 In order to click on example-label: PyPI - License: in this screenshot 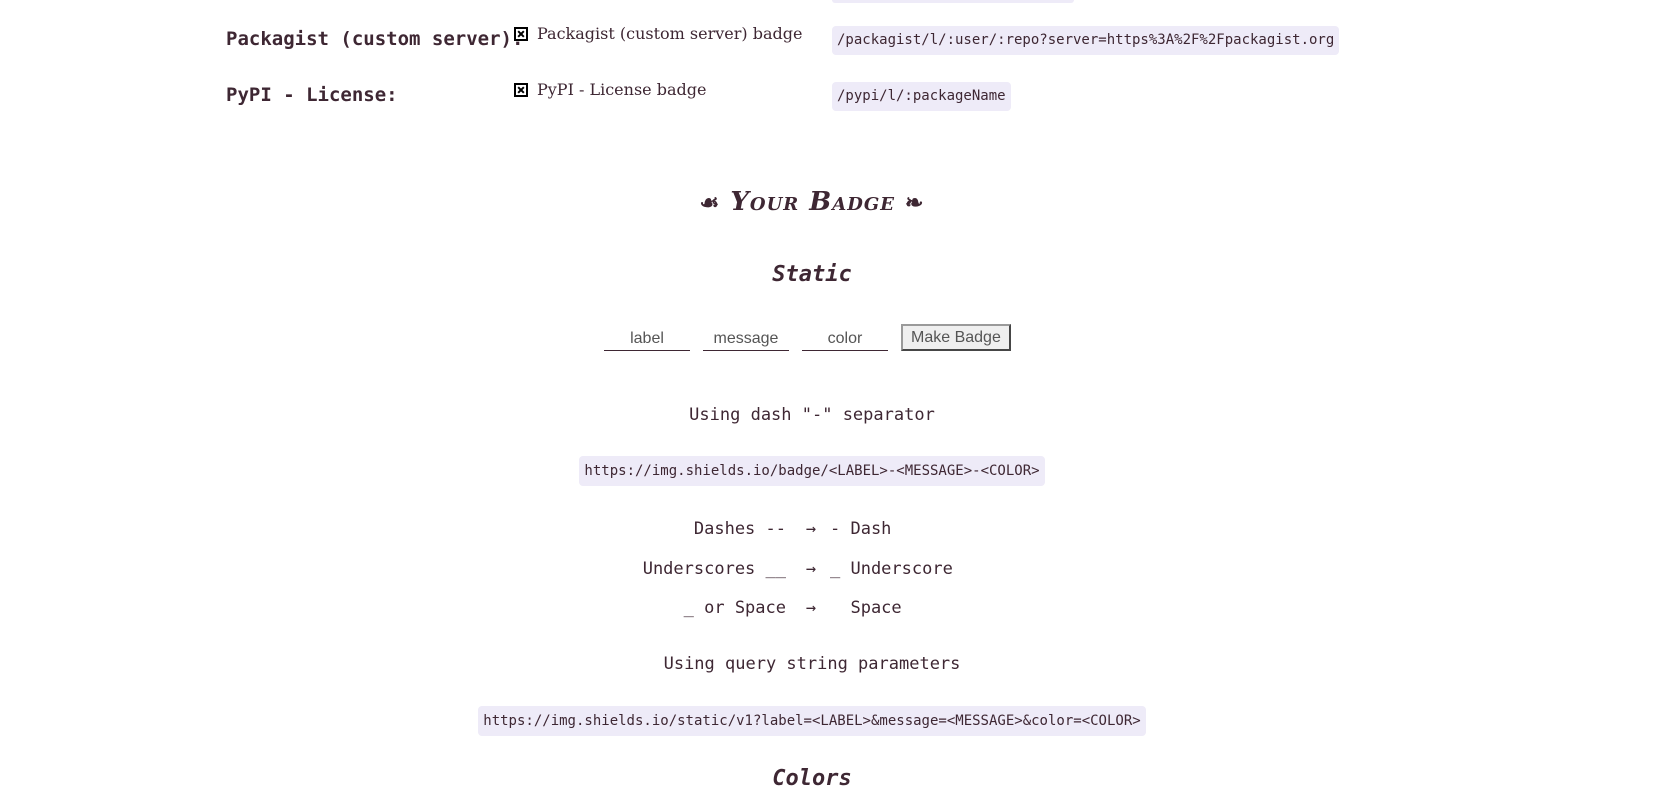, I will do `click(312, 95)`.